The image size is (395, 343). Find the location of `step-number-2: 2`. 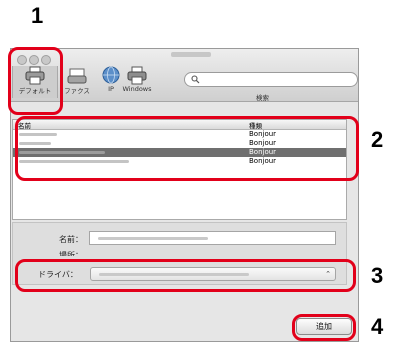

step-number-2: 2 is located at coordinates (377, 139).